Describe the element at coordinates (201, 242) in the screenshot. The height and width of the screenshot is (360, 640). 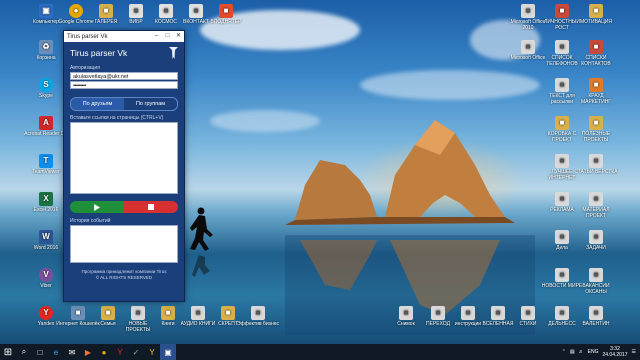
I see `runner-silhouette-image` at that location.